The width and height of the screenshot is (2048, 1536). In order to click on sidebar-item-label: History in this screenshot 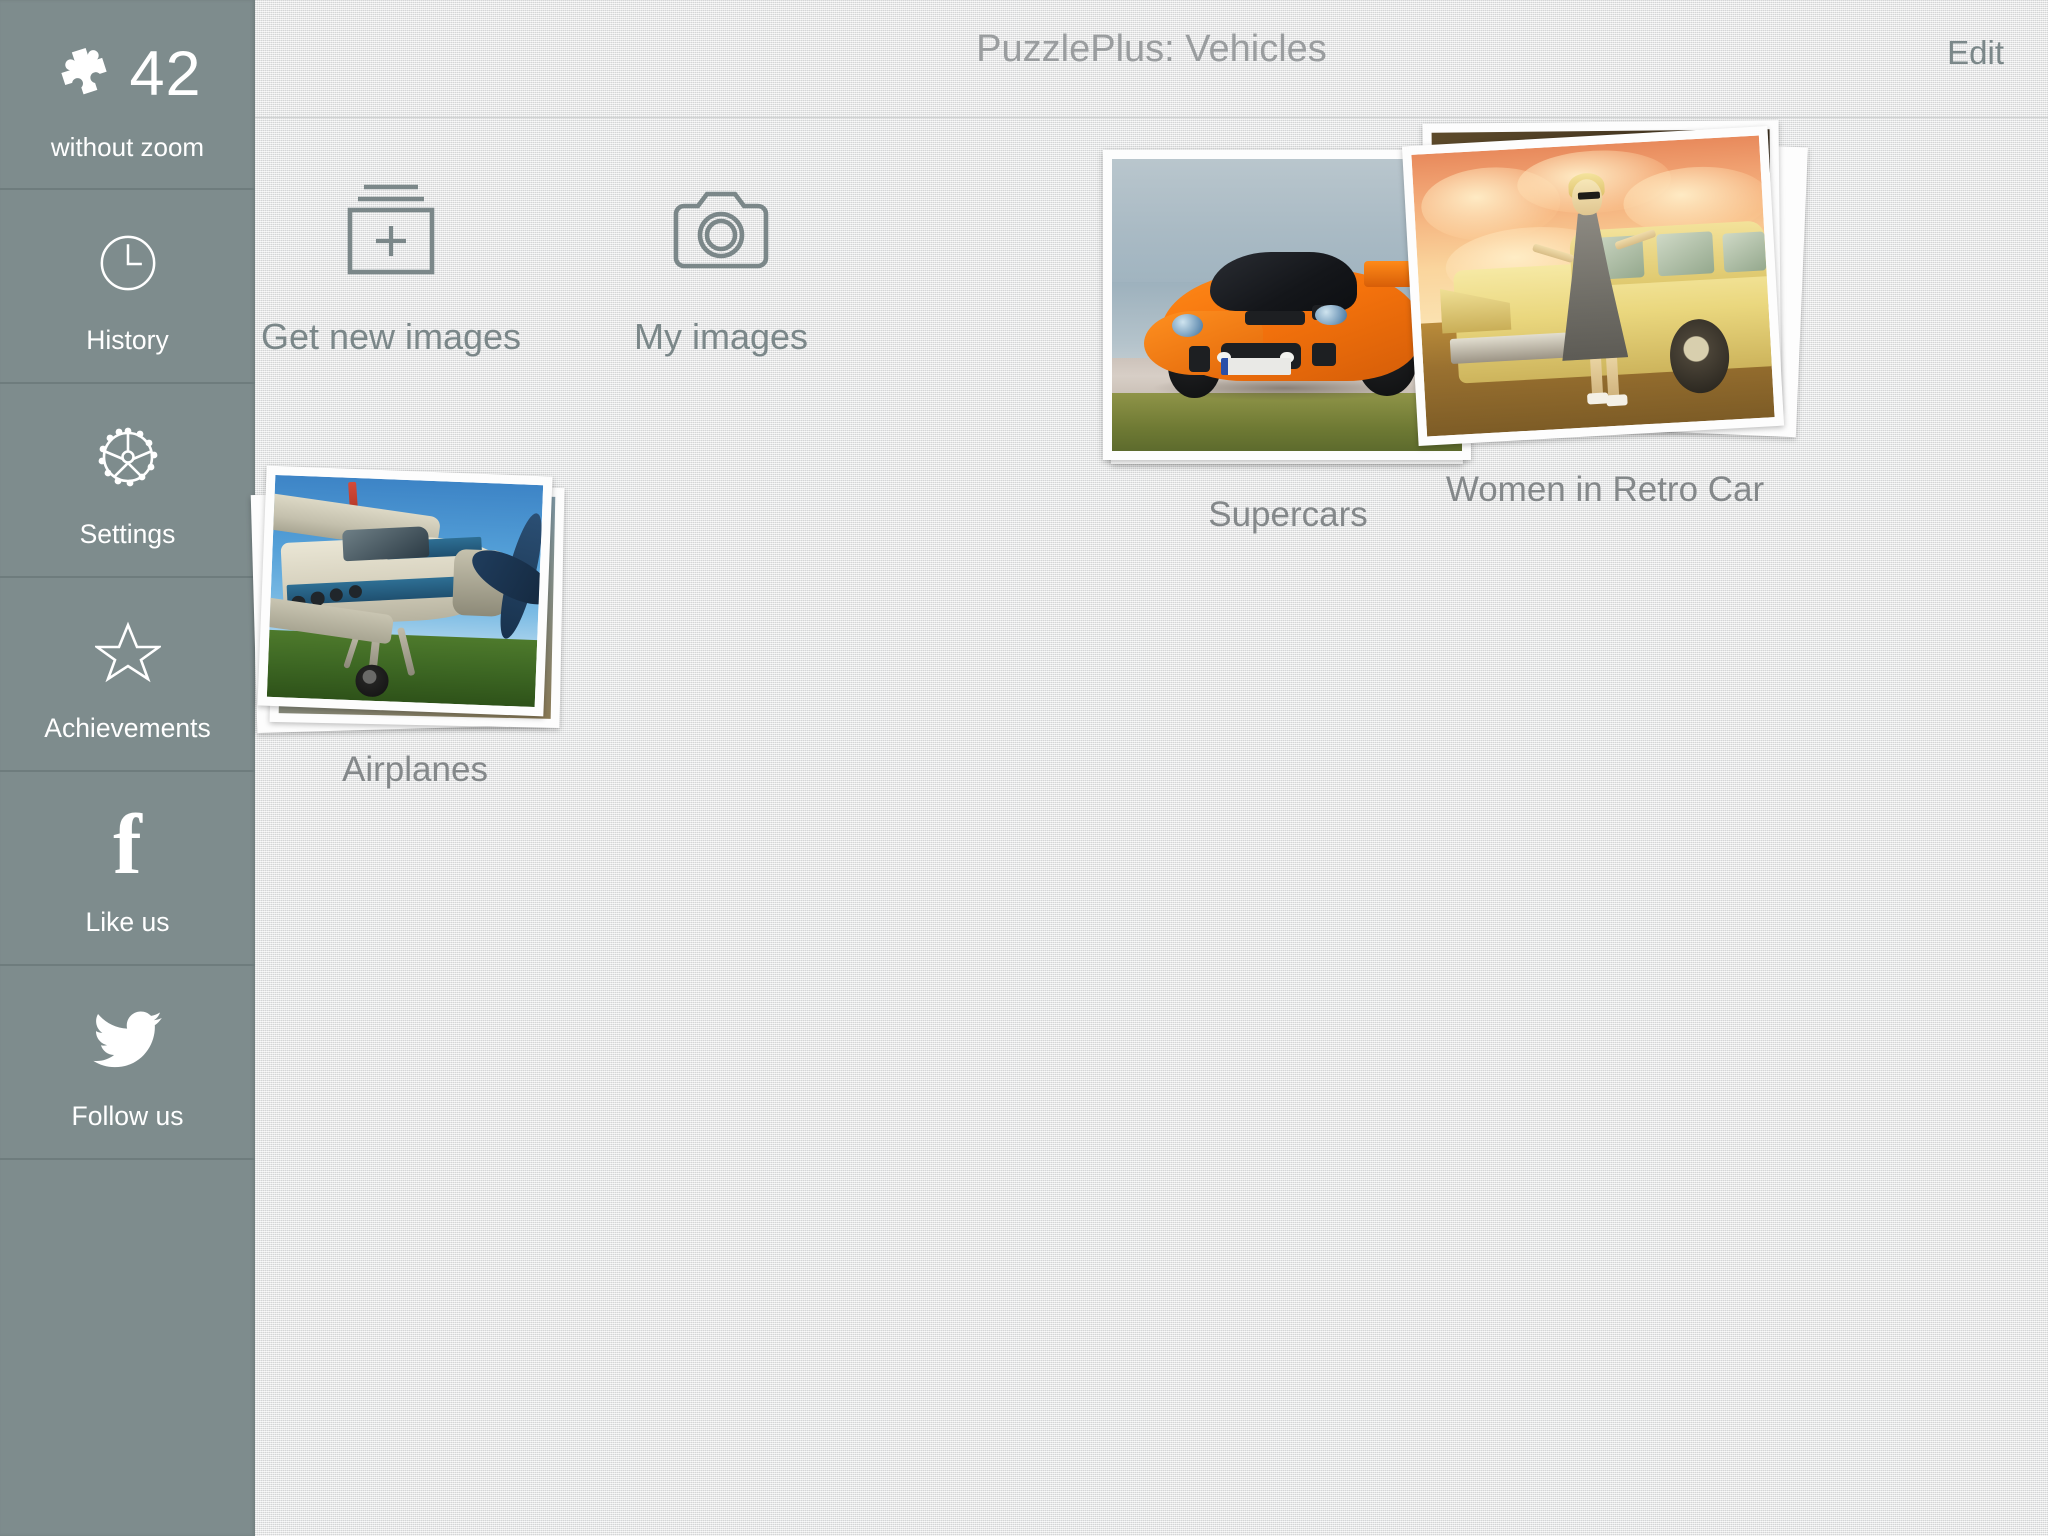, I will do `click(127, 339)`.